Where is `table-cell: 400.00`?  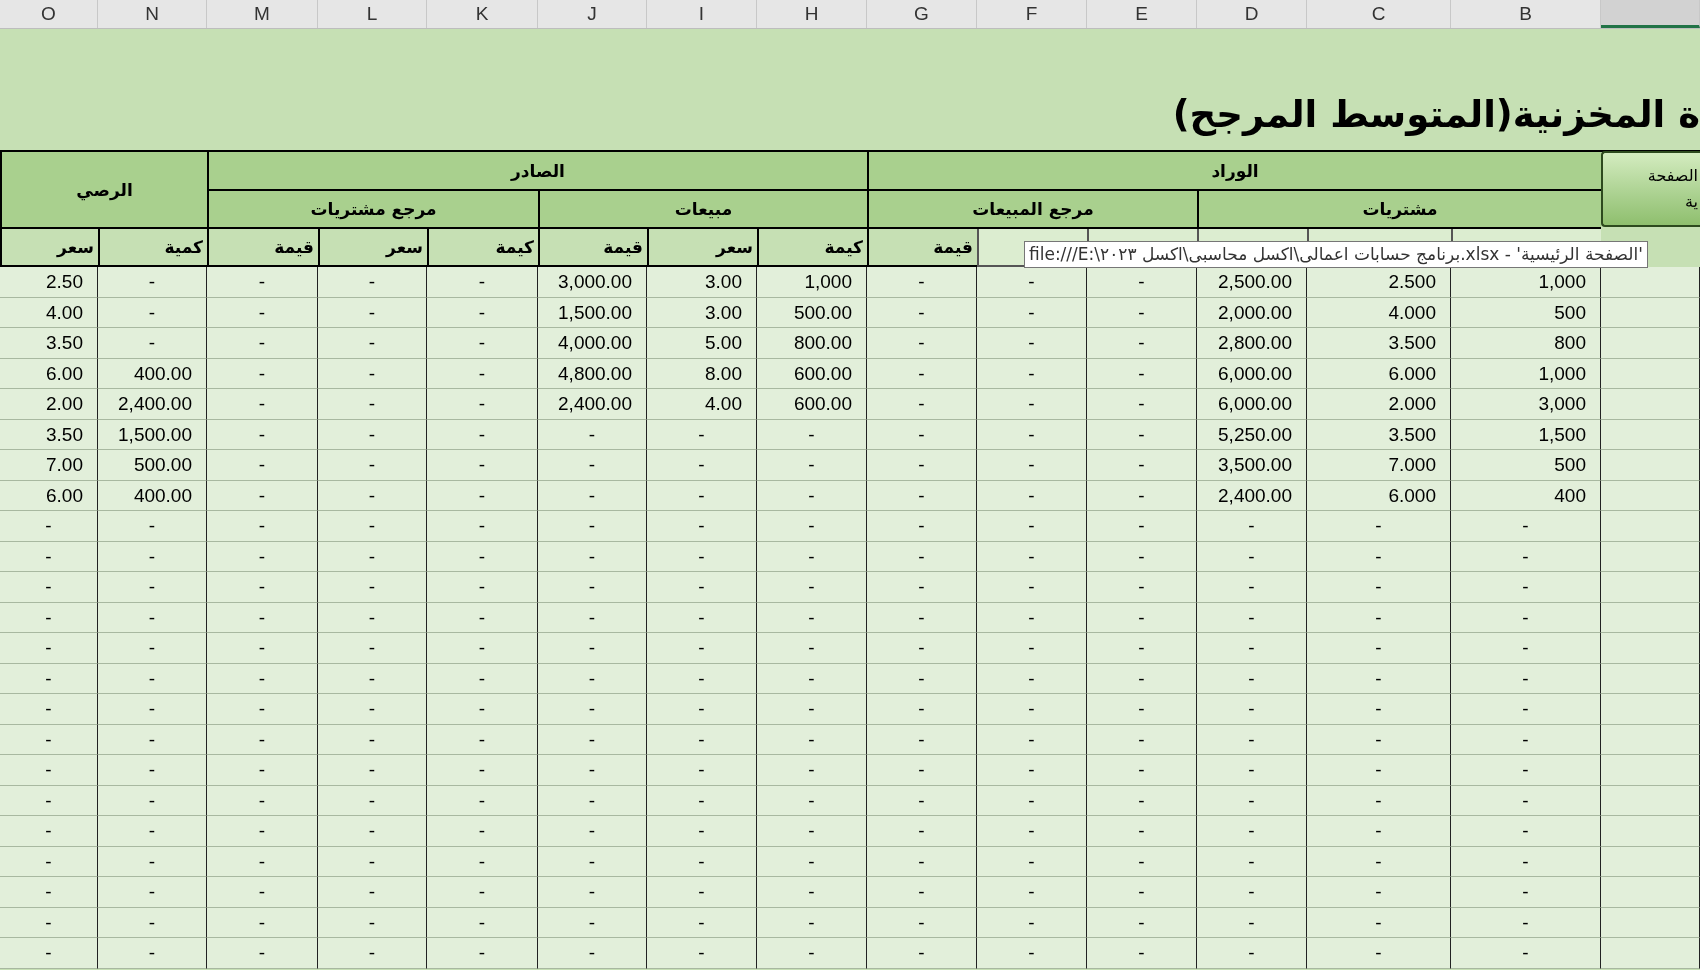
table-cell: 400.00 is located at coordinates (152, 373).